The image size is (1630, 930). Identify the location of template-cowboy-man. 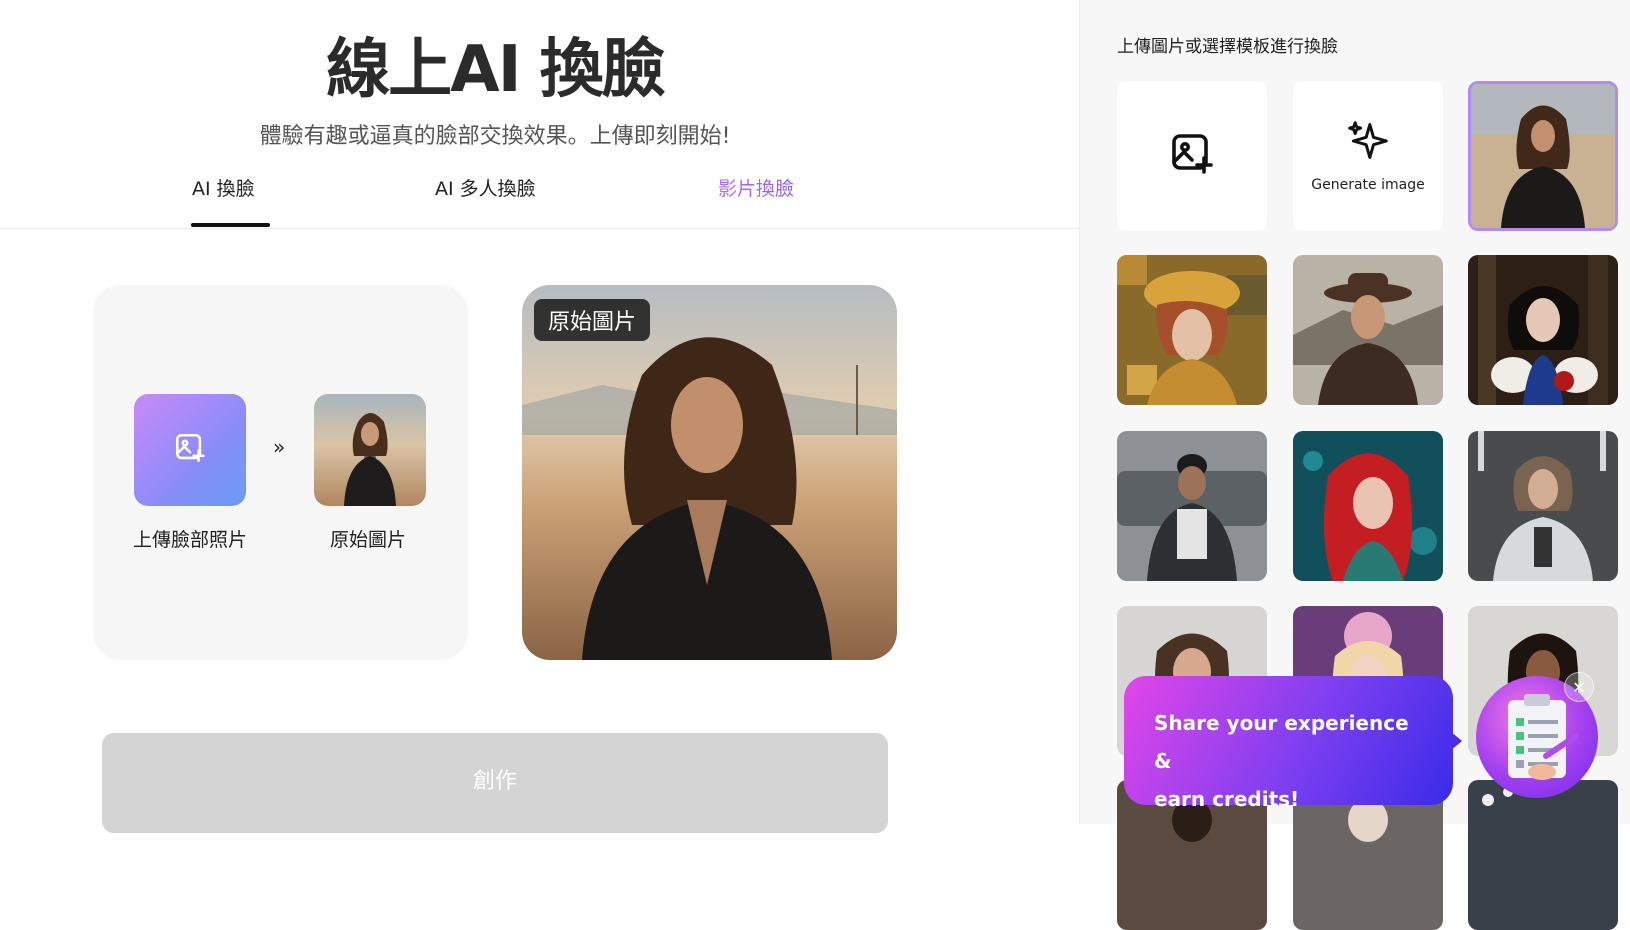
(1368, 330).